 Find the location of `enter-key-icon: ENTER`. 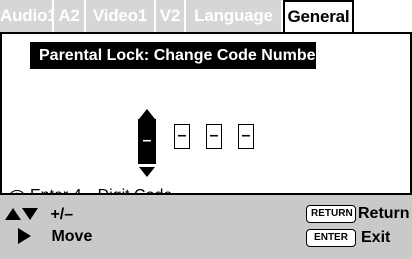

enter-key-icon: ENTER is located at coordinates (331, 238).